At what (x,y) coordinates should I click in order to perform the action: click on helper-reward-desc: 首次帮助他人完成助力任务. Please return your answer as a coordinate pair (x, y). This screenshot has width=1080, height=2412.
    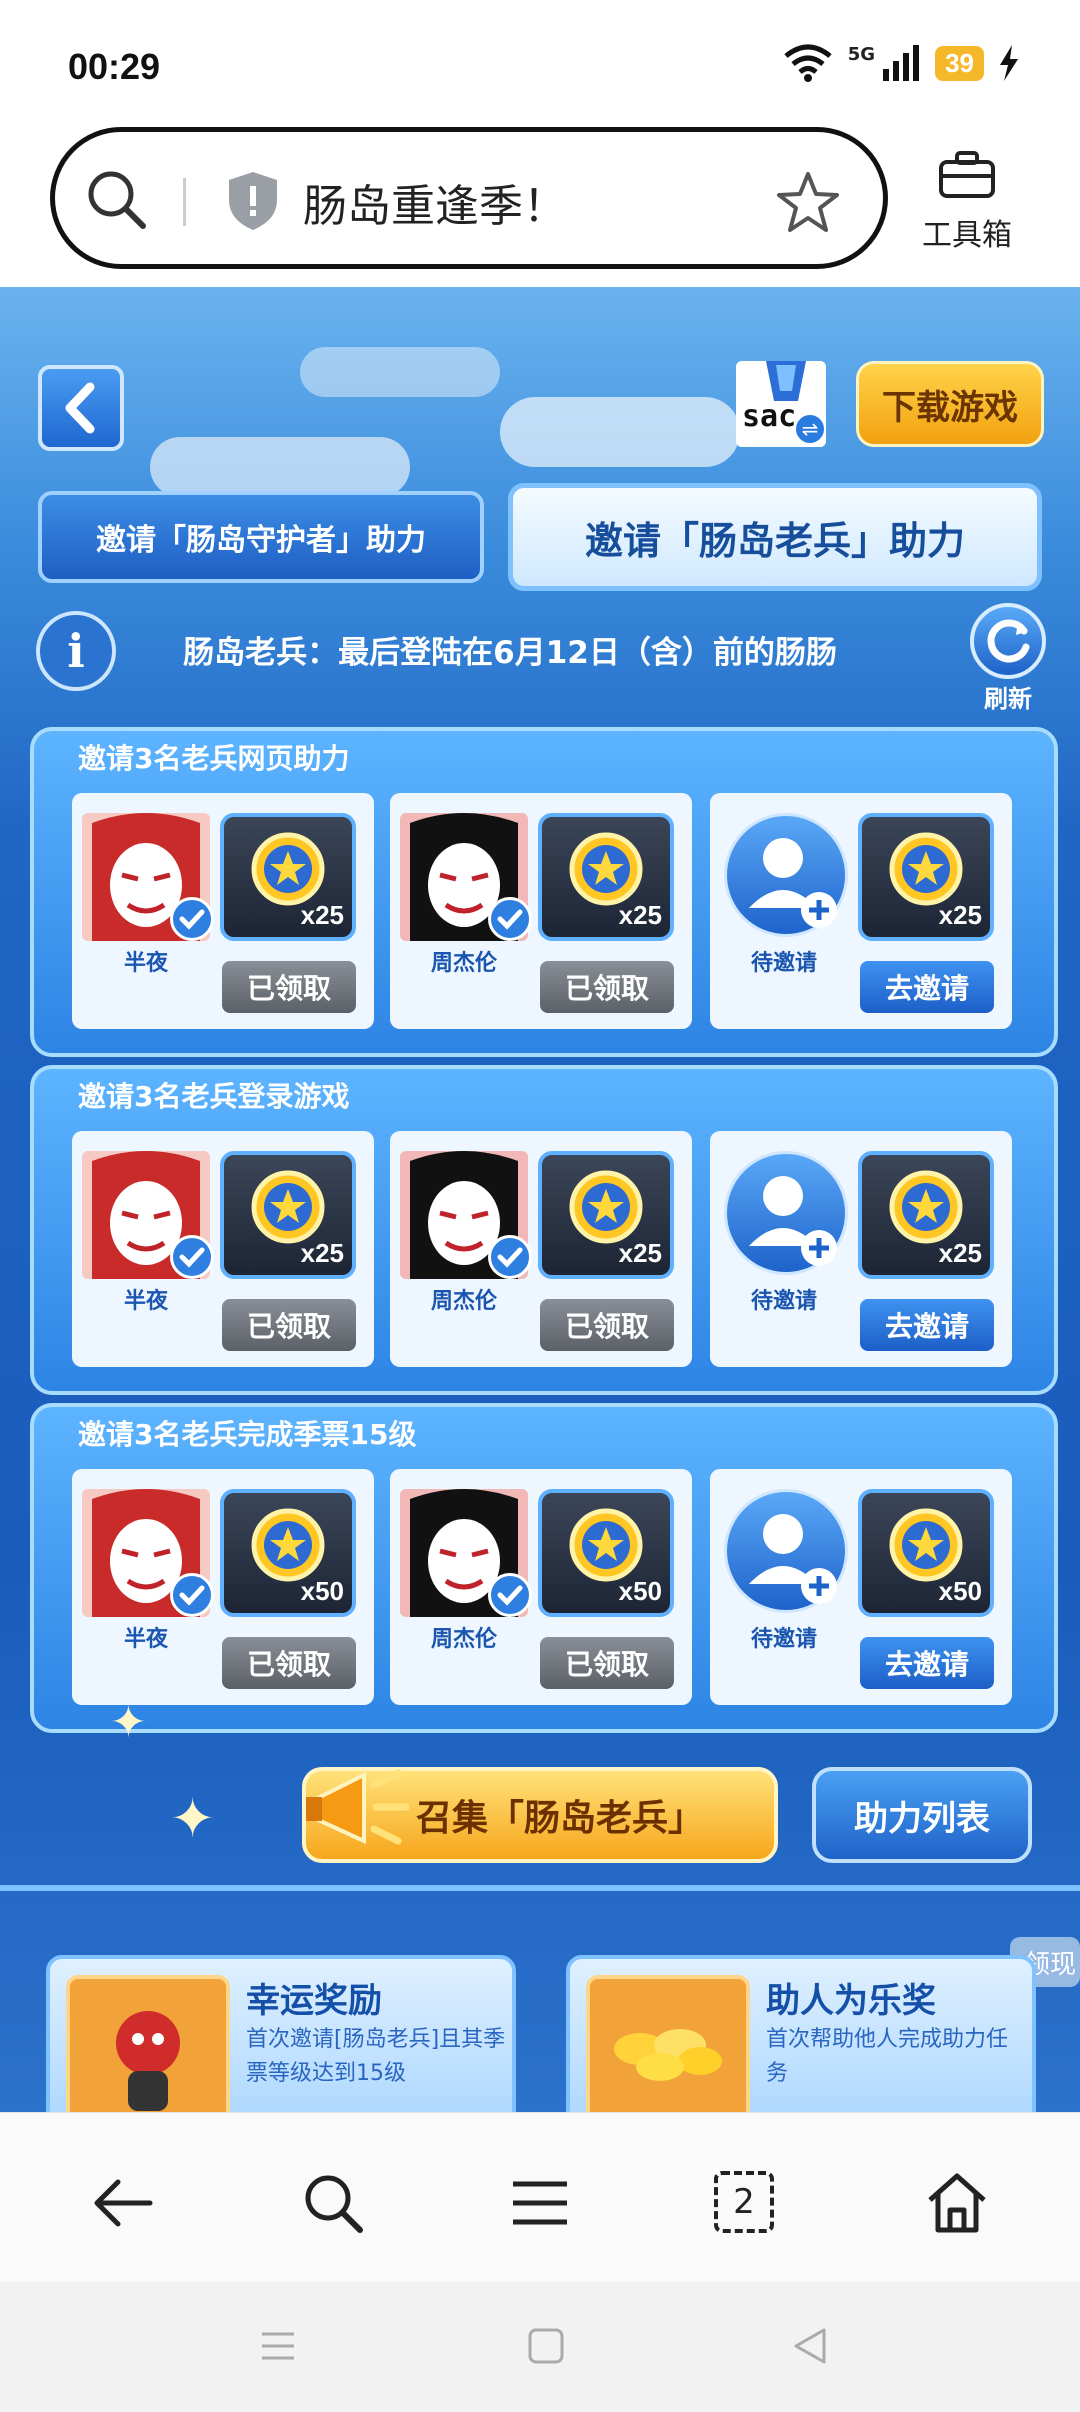
    Looking at the image, I should click on (887, 2056).